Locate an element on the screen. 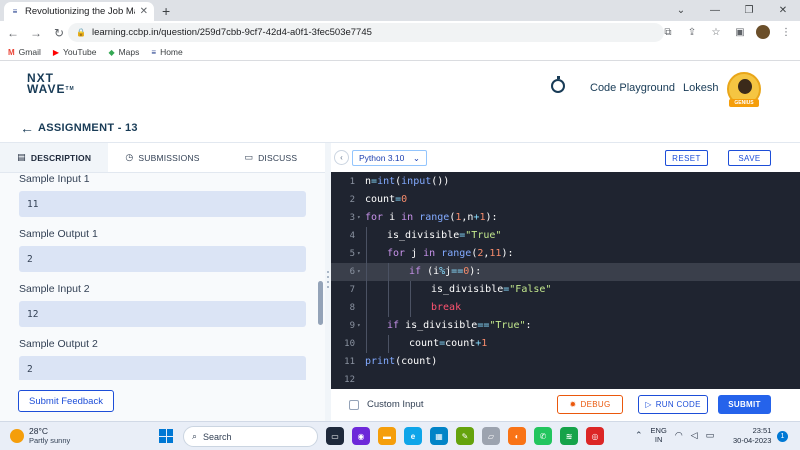 This screenshot has width=800, height=450. clock-icon: ◷ is located at coordinates (129, 157).